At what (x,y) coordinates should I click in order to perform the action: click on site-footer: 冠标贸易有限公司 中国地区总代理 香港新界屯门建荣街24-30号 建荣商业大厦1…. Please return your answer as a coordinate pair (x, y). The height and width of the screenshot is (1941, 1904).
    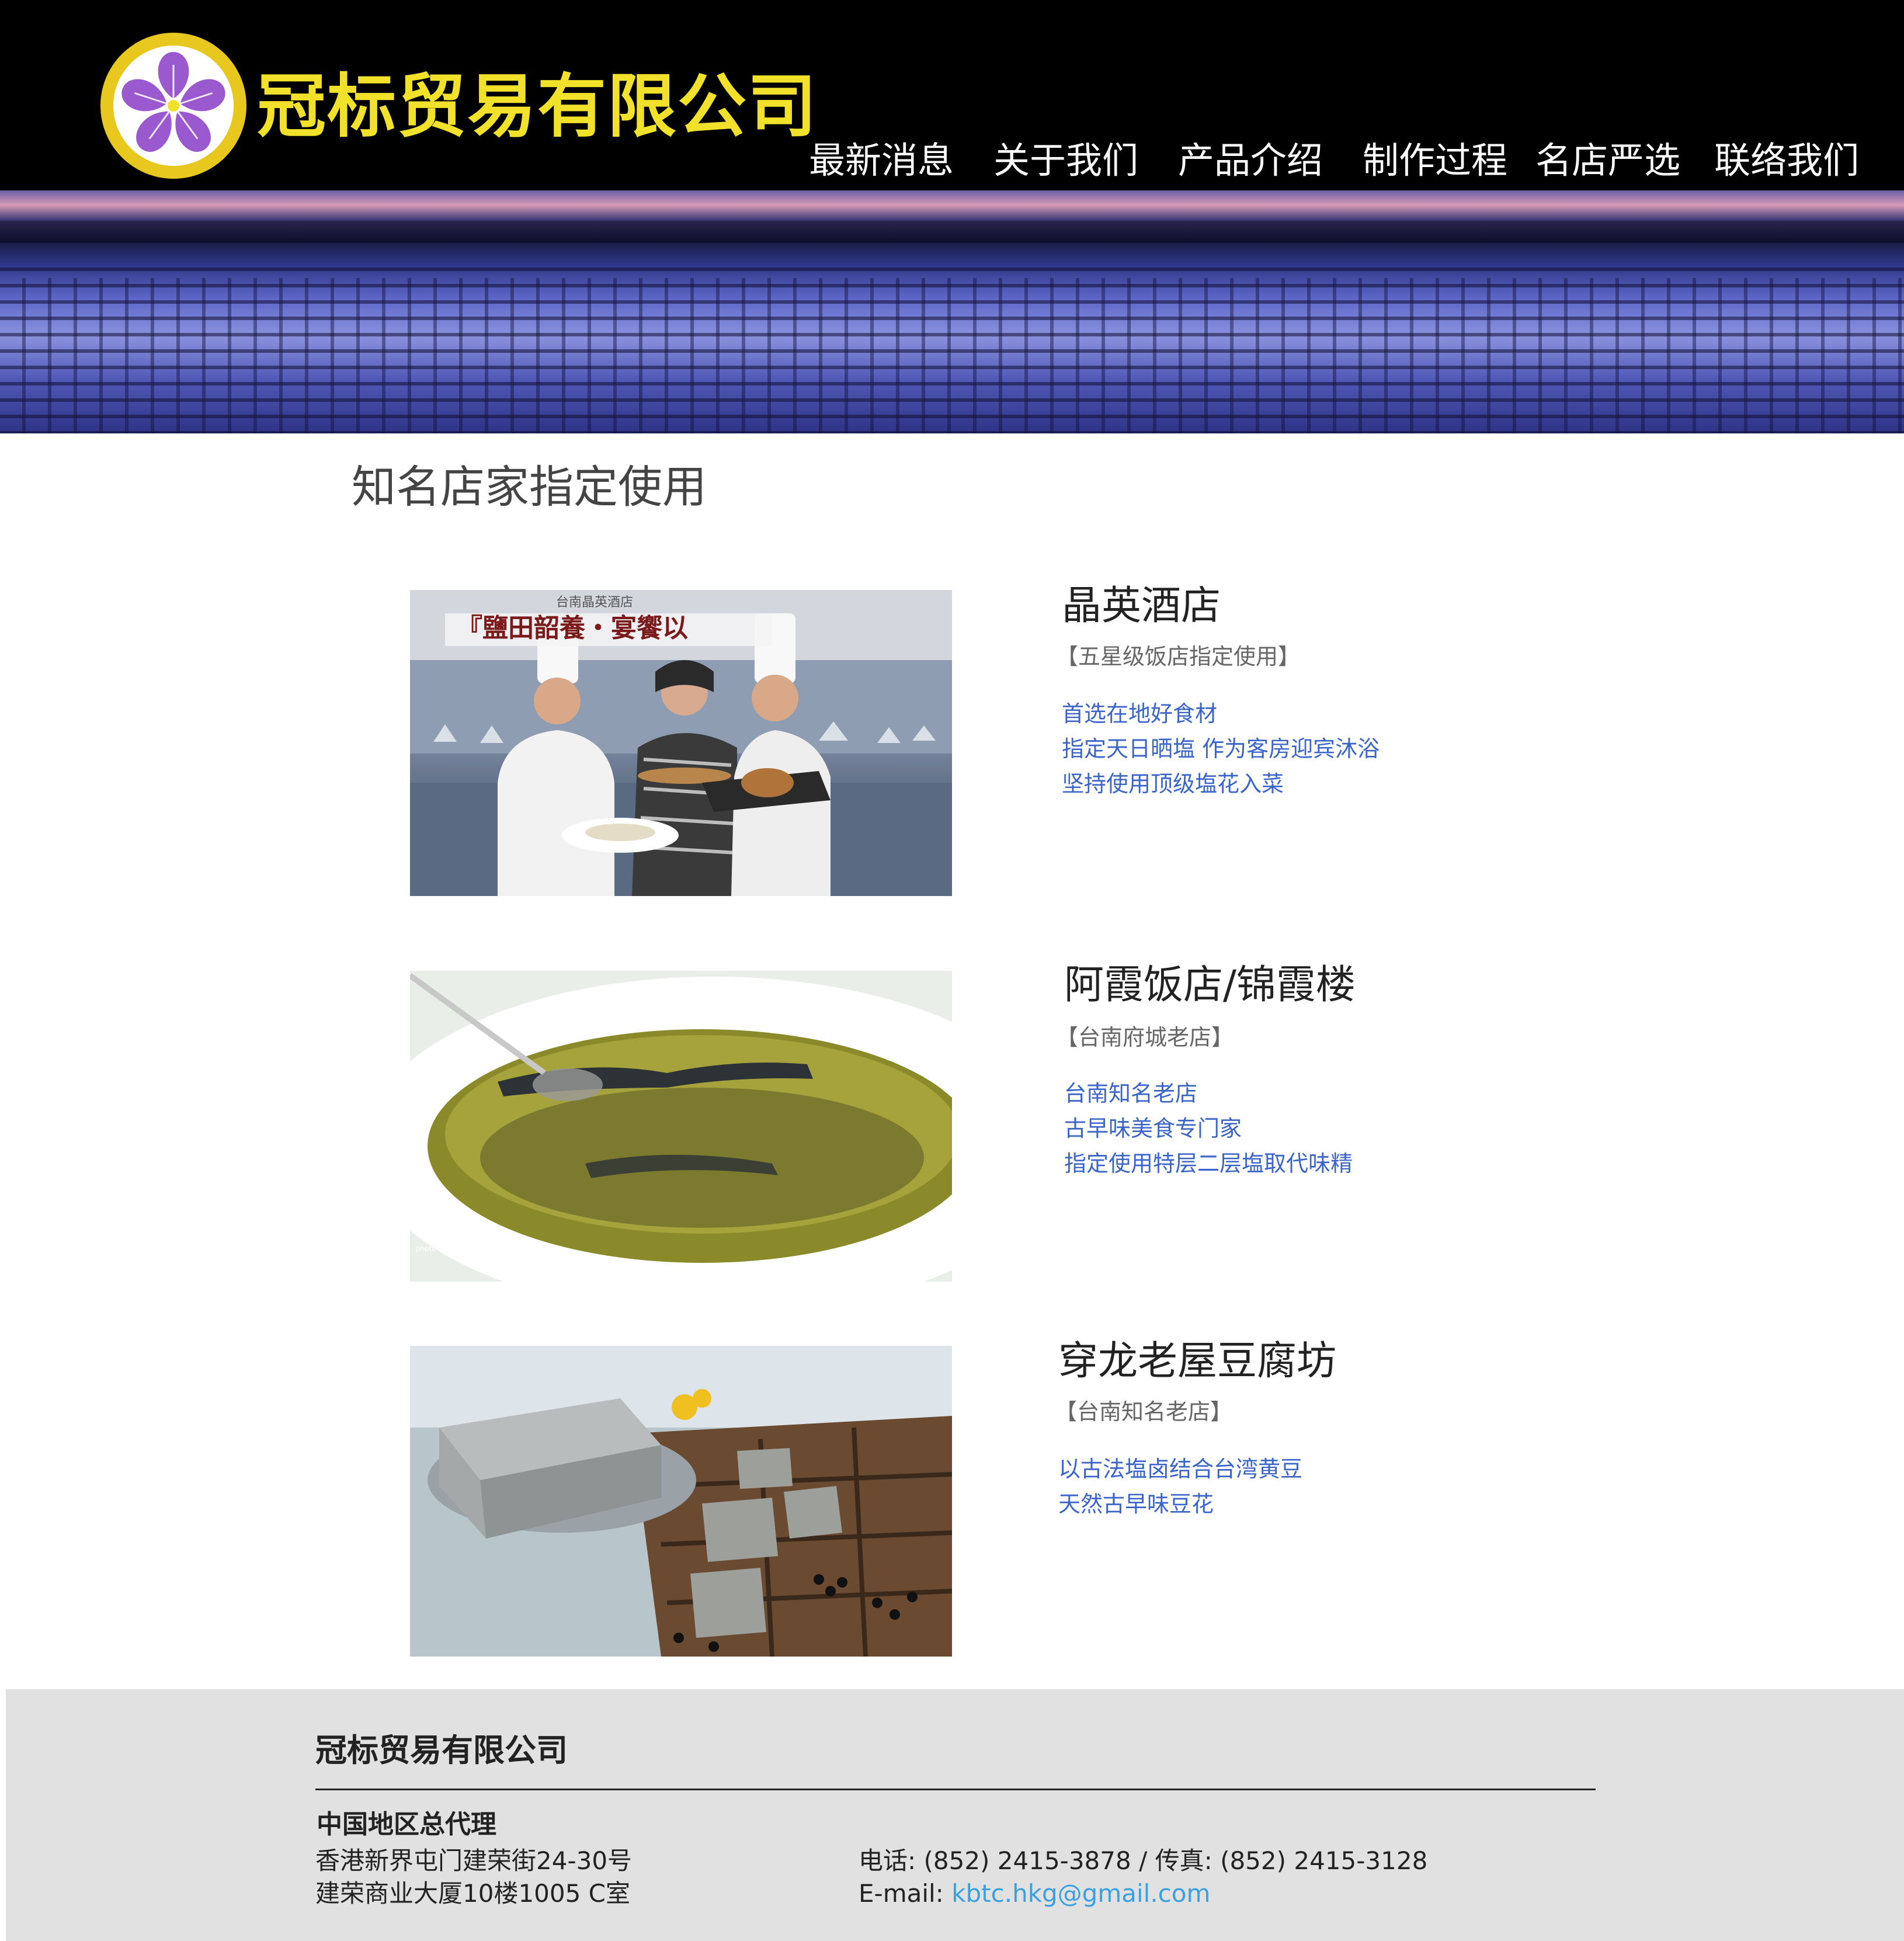
    Looking at the image, I should click on (955, 1815).